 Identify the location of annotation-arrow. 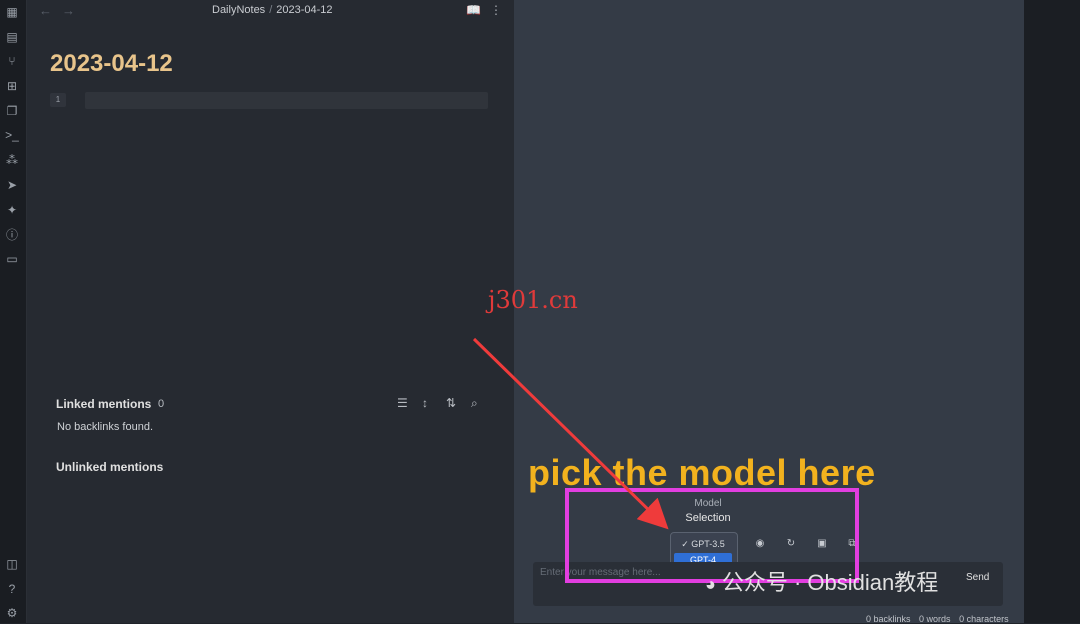
(570, 433).